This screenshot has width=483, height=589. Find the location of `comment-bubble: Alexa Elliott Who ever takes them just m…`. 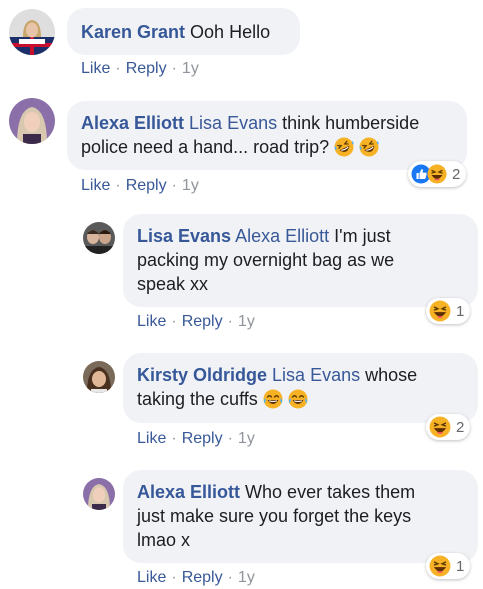

comment-bubble: Alexa Elliott Who ever takes them just m… is located at coordinates (300, 516).